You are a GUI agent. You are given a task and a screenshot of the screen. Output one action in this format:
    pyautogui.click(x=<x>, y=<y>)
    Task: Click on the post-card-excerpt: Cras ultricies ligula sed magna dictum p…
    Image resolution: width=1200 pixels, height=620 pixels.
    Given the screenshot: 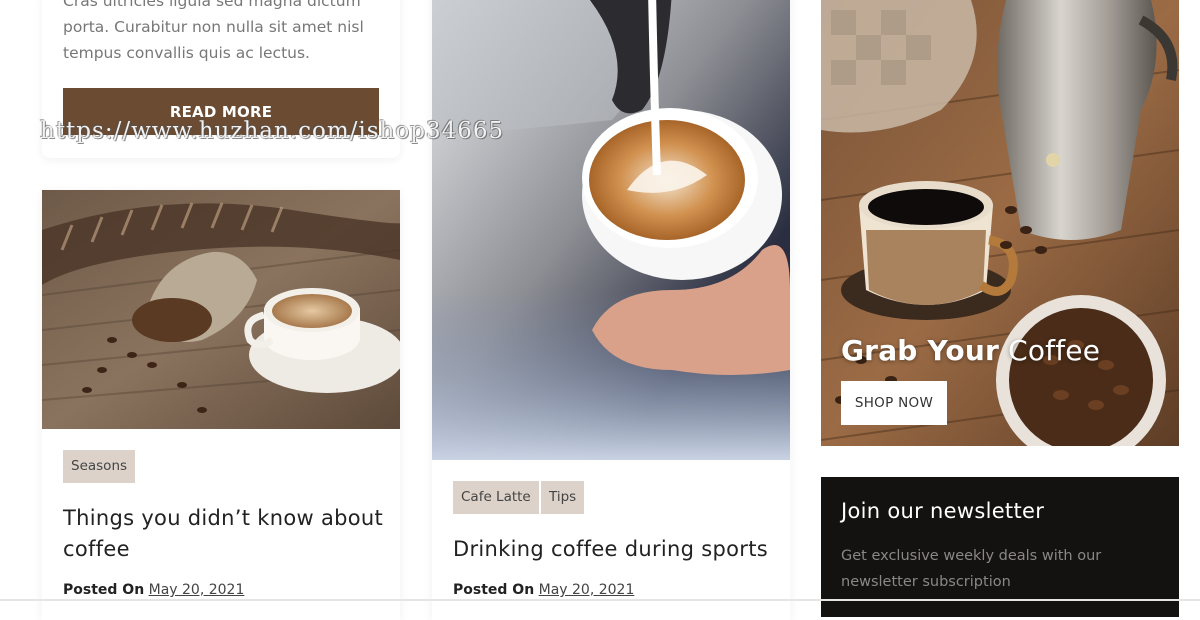 What is the action you would take?
    pyautogui.click(x=221, y=79)
    